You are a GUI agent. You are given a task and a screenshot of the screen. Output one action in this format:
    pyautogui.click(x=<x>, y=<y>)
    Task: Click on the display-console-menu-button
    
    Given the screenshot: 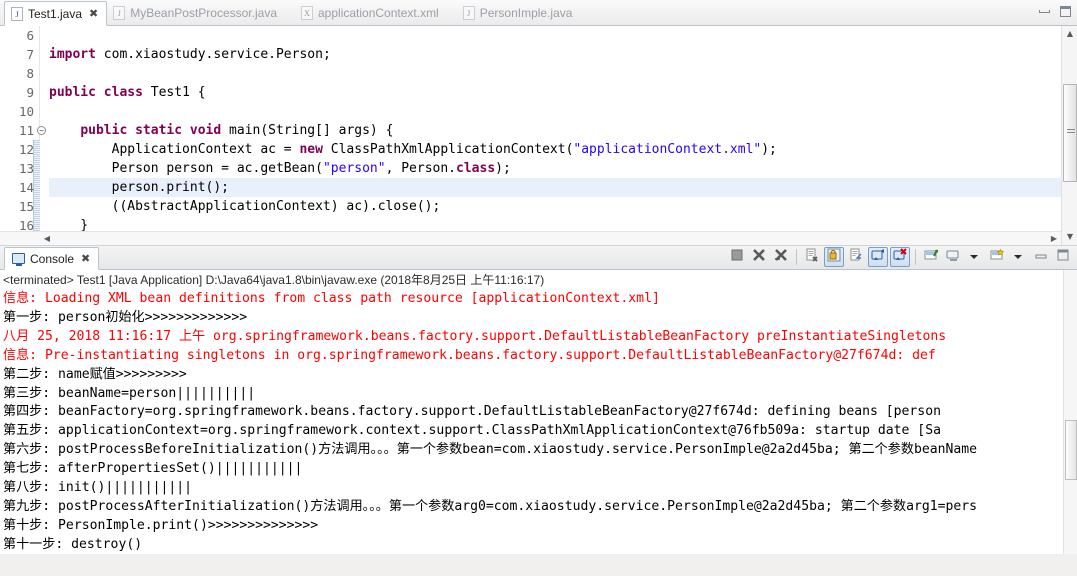 What is the action you would take?
    pyautogui.click(x=975, y=257)
    